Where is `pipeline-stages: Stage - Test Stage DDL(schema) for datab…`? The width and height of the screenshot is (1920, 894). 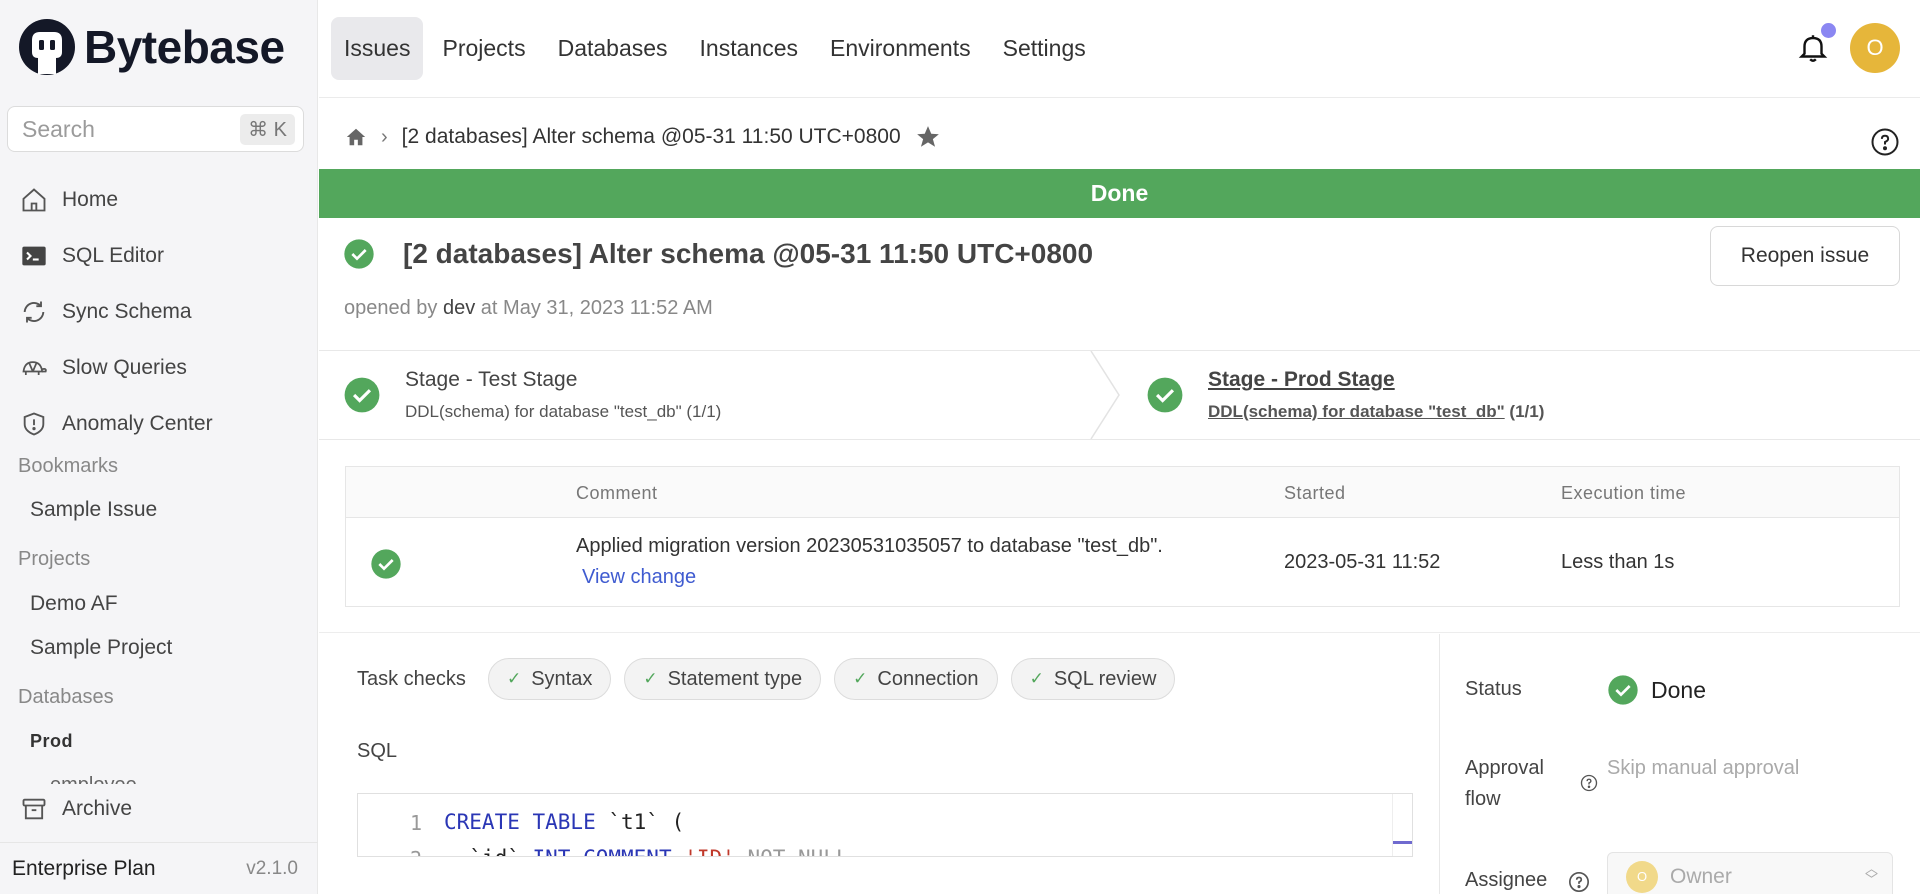
pipeline-stages: Stage - Test Stage DDL(schema) for datab… is located at coordinates (1119, 395).